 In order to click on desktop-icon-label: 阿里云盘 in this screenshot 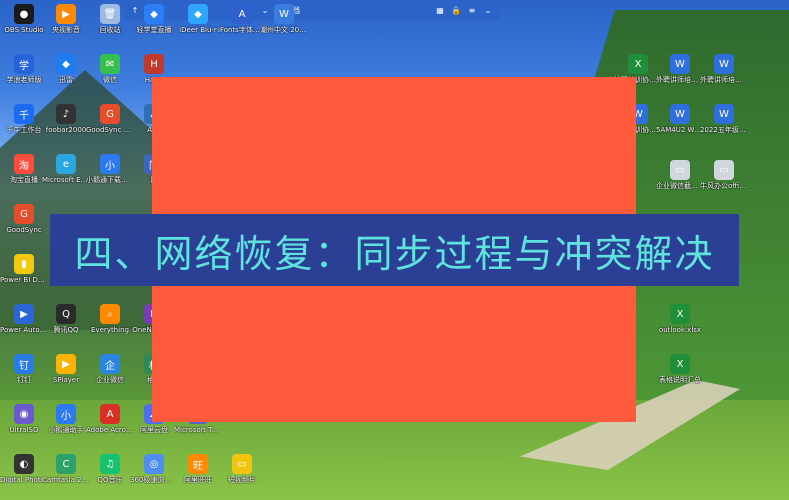, I will do `click(154, 430)`.